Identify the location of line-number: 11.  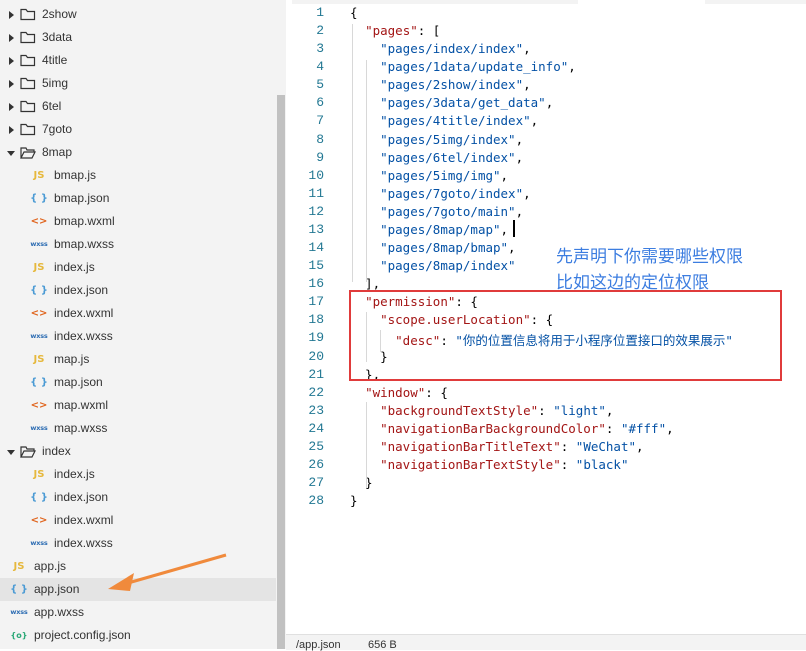
(316, 193).